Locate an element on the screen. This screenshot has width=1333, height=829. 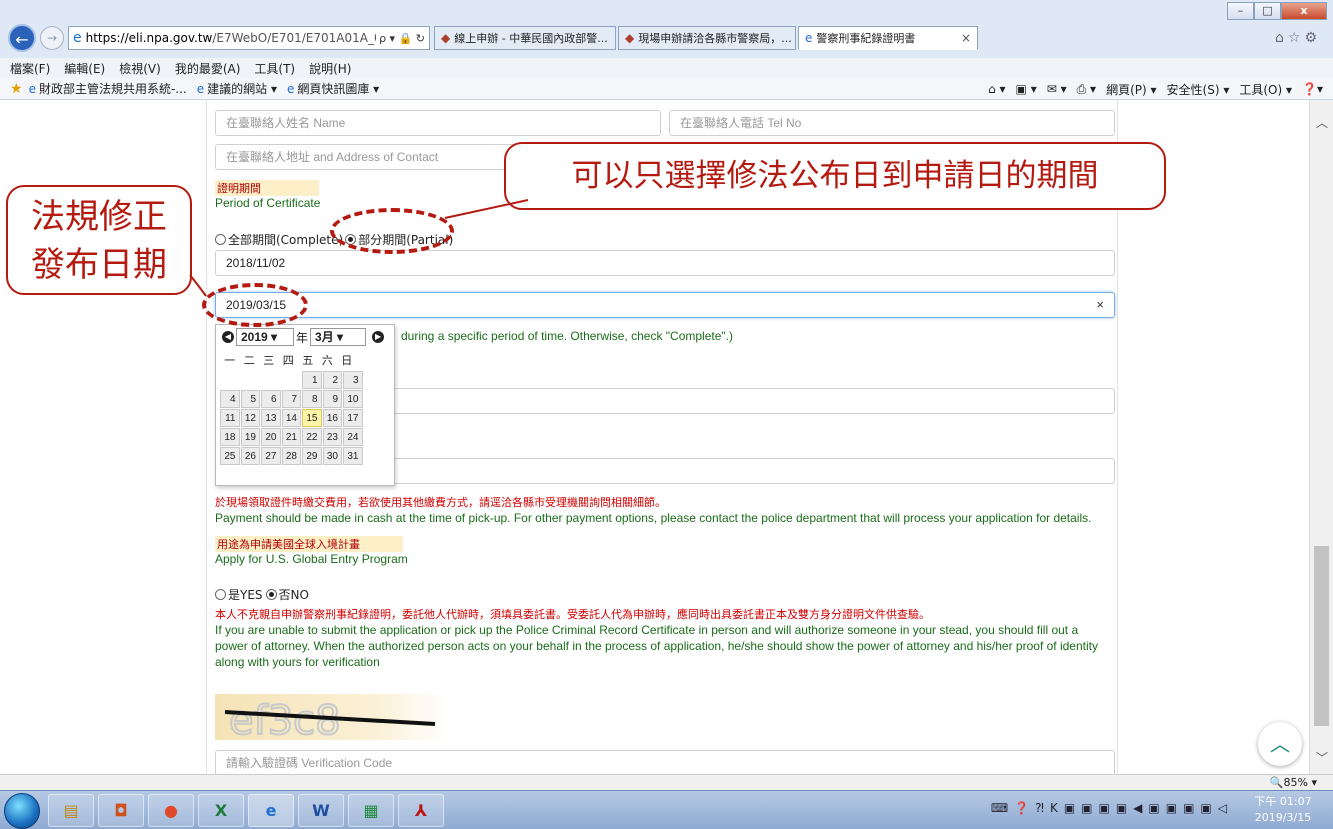
tab-police-record: e 警察刑事紀錄證明書 × is located at coordinates (888, 38).